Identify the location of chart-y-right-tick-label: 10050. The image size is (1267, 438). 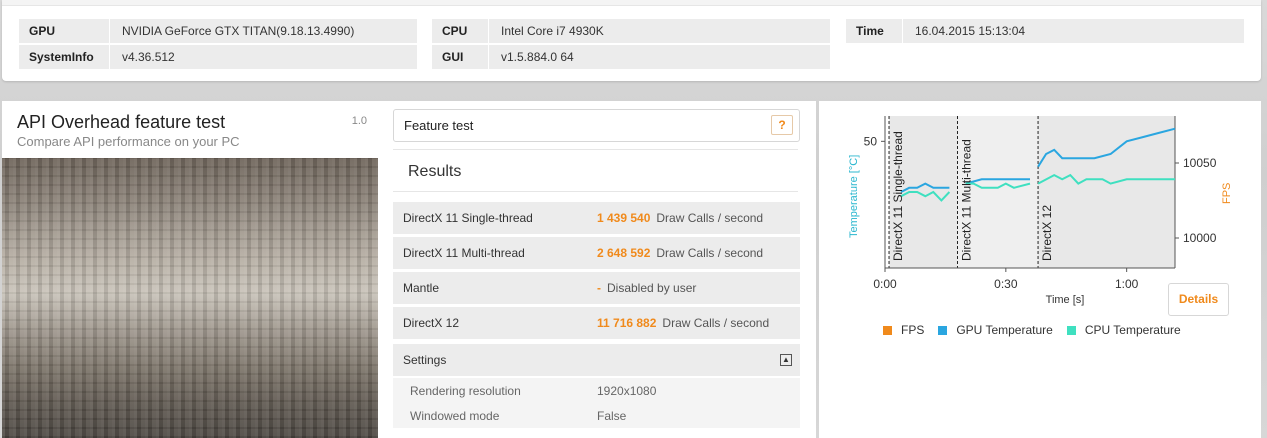
(1200, 163).